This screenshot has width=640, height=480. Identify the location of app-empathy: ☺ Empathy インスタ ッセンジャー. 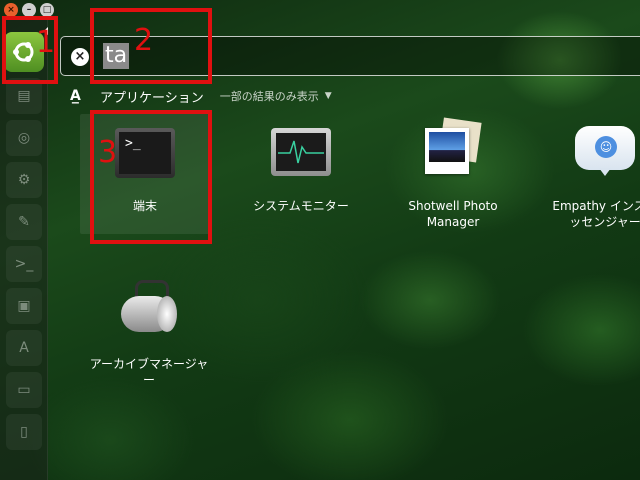
(590, 175).